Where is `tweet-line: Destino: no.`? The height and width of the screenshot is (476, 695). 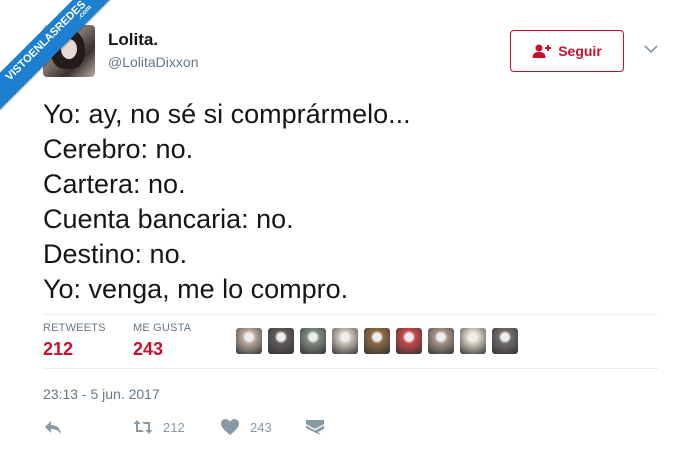
tweet-line: Destino: no. is located at coordinates (115, 254).